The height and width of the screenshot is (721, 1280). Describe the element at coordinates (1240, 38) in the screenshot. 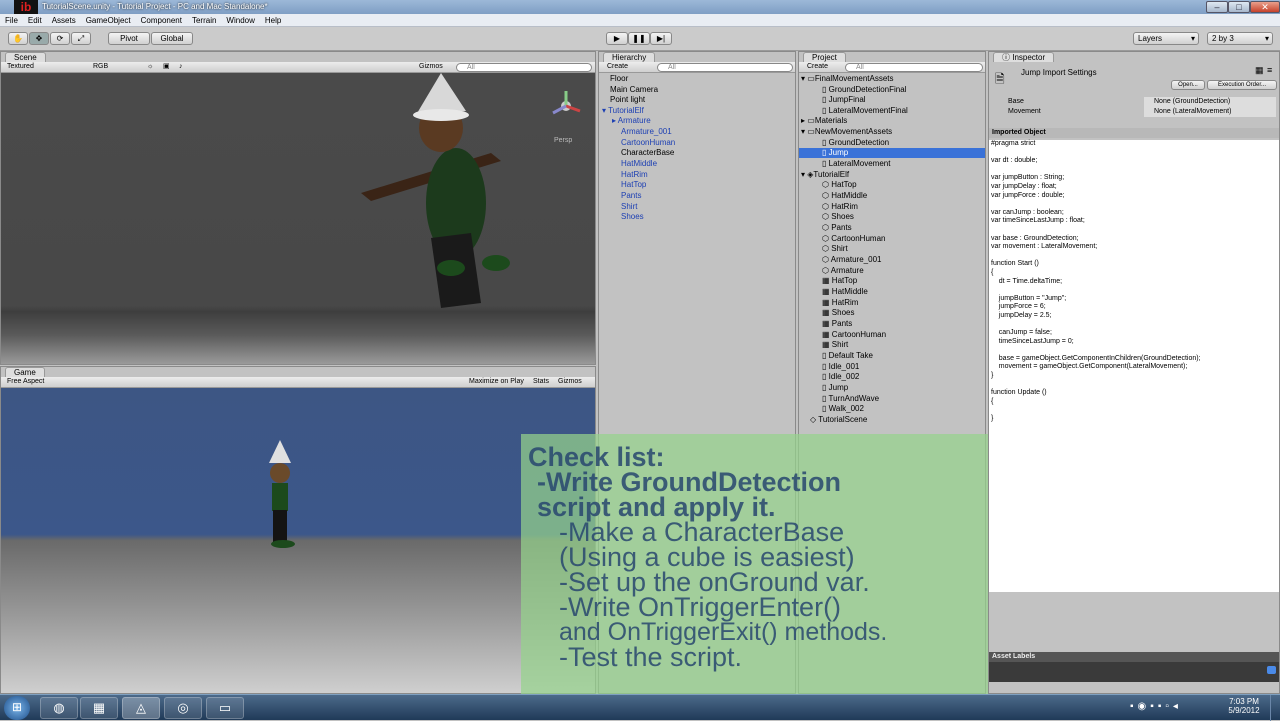

I see `layout-dropdown: 2 by 3 ▾` at that location.